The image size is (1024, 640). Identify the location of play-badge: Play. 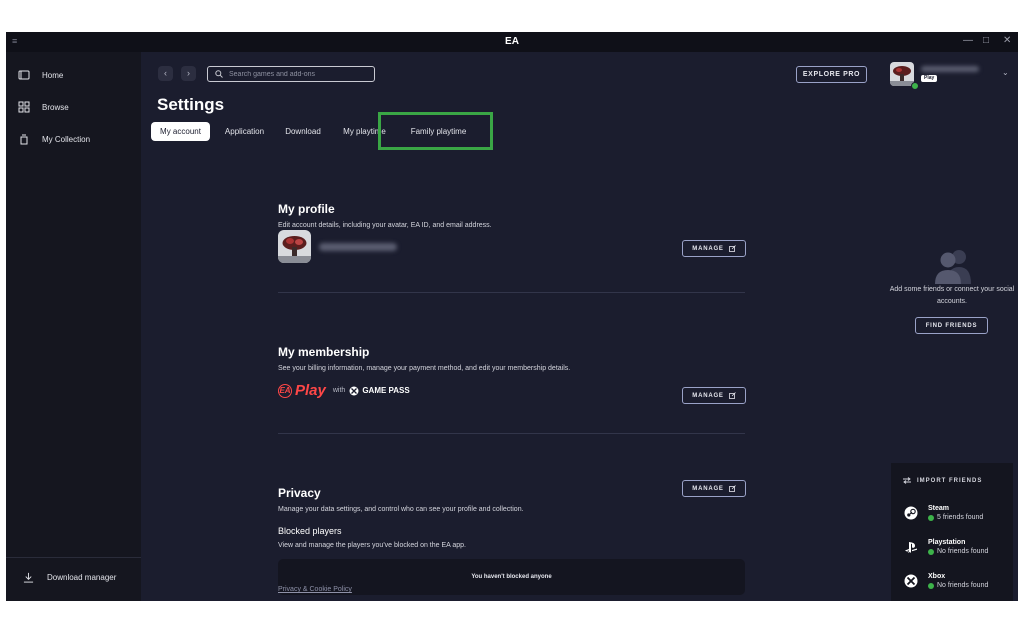
(929, 78).